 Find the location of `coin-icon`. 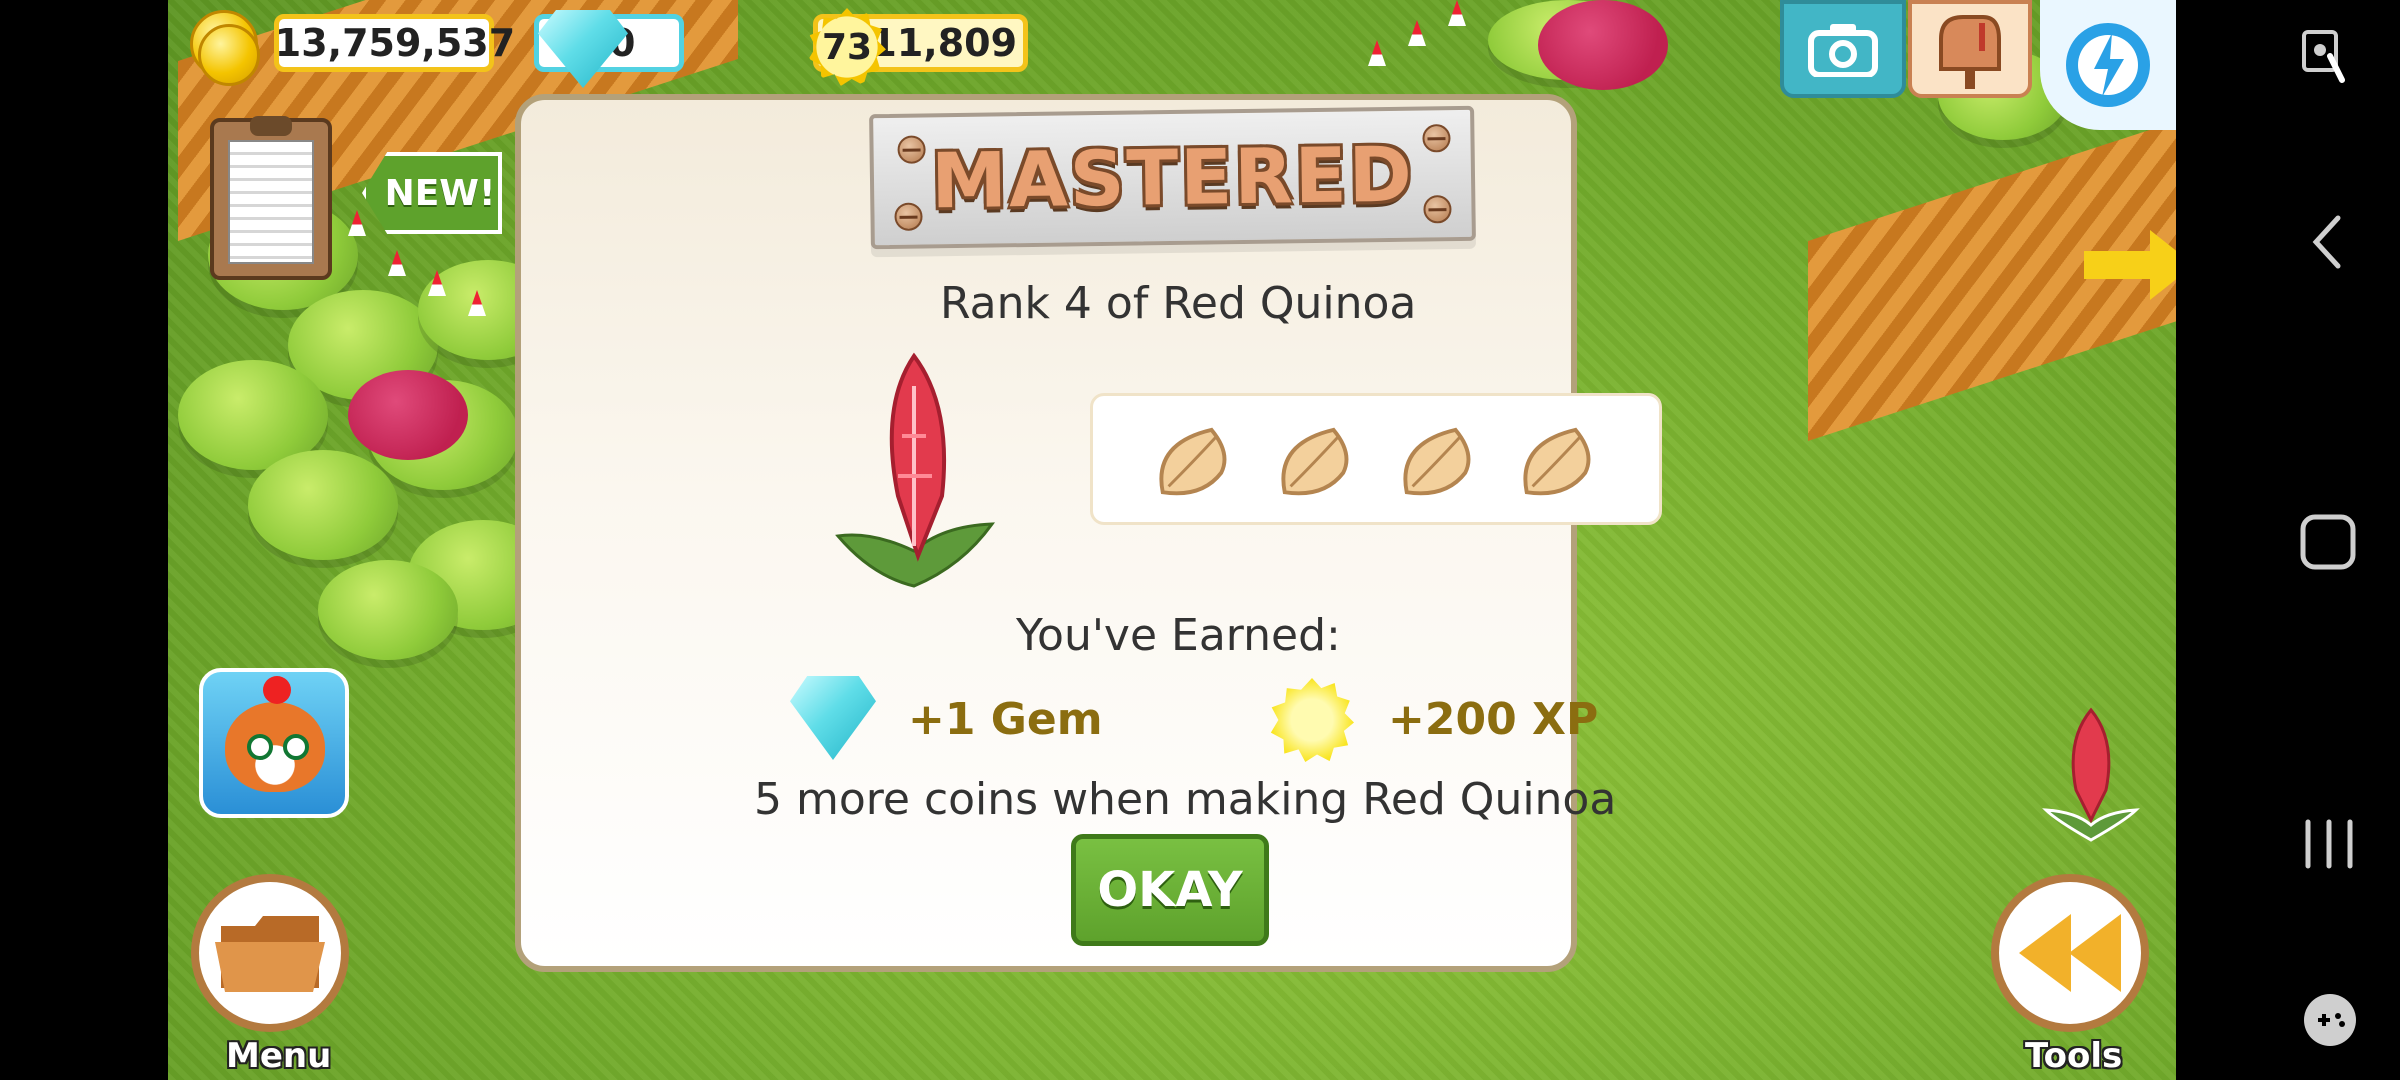

coin-icon is located at coordinates (229, 55).